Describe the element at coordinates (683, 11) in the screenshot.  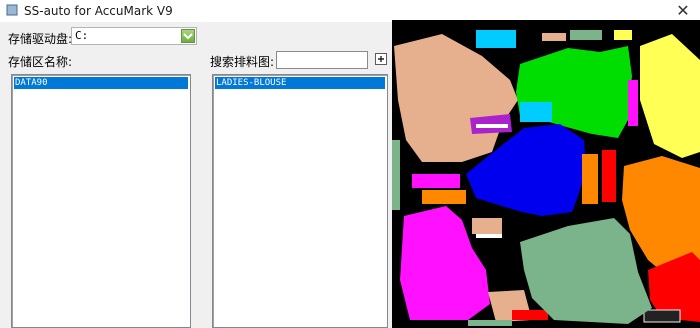
I see `close-button: ✕` at that location.